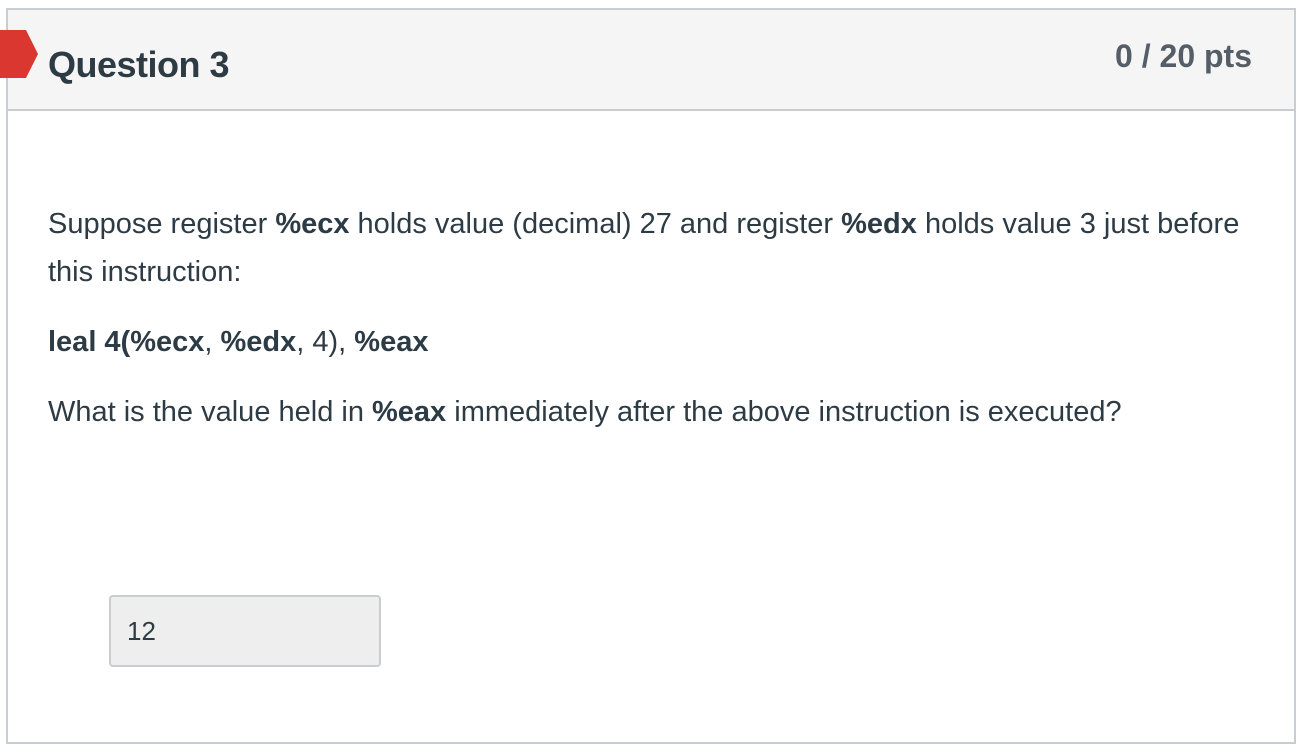 The width and height of the screenshot is (1312, 754). What do you see at coordinates (595, 224) in the screenshot?
I see `intro-text-part: holds value (decimal) 27 and register` at bounding box center [595, 224].